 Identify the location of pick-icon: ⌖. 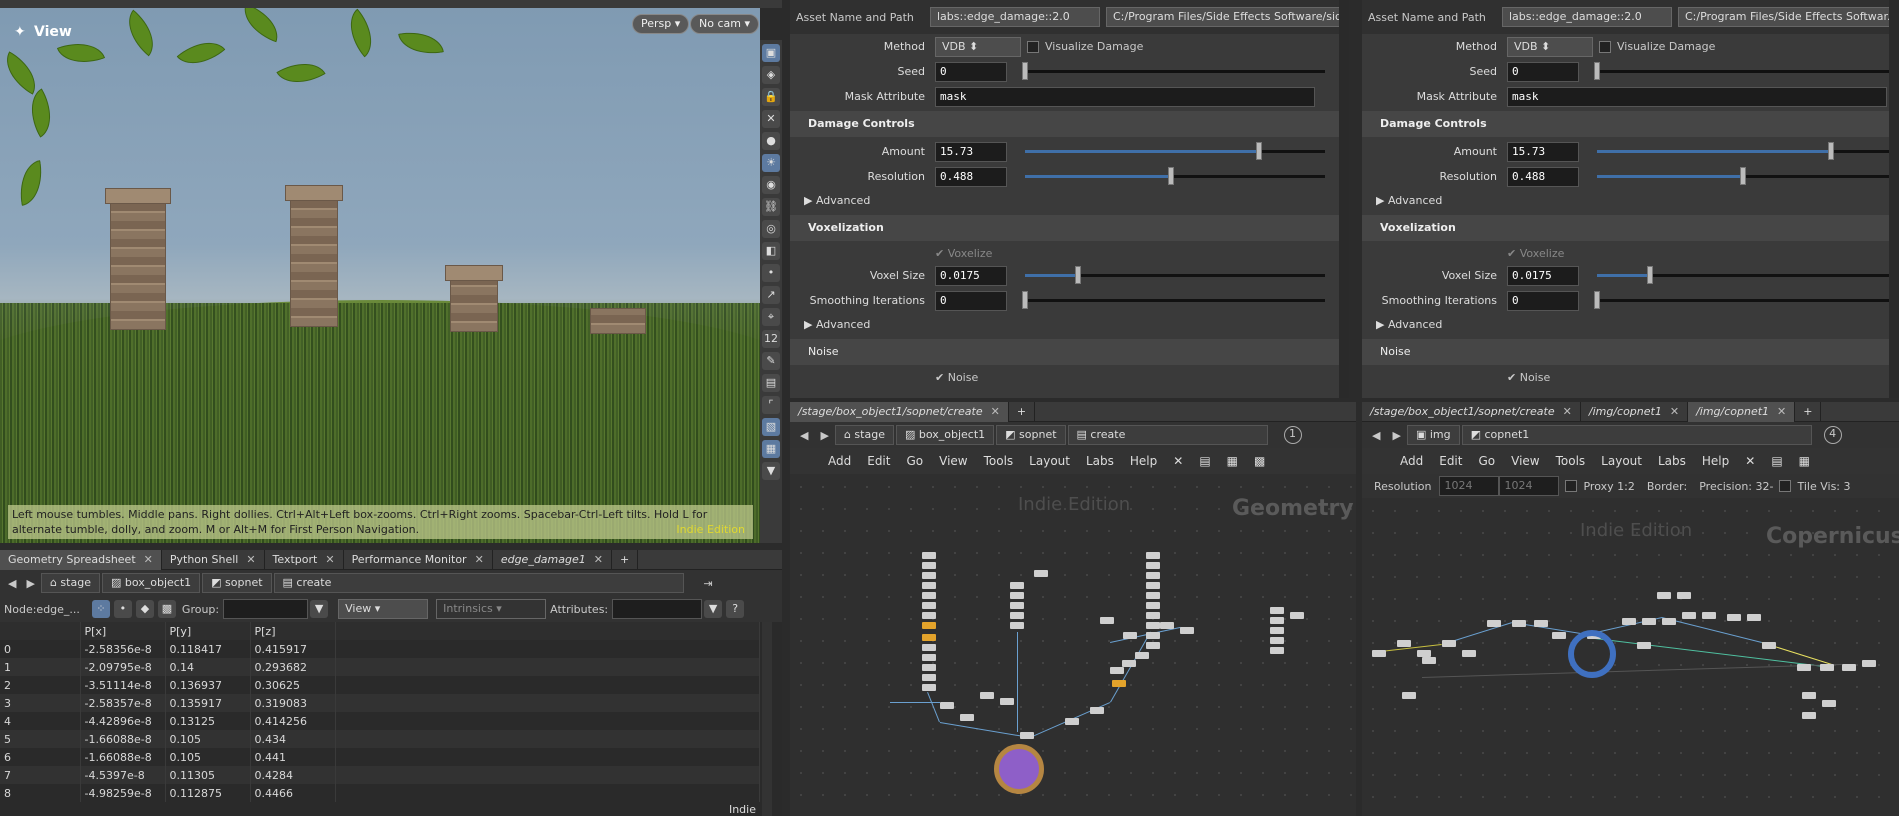
(771, 317).